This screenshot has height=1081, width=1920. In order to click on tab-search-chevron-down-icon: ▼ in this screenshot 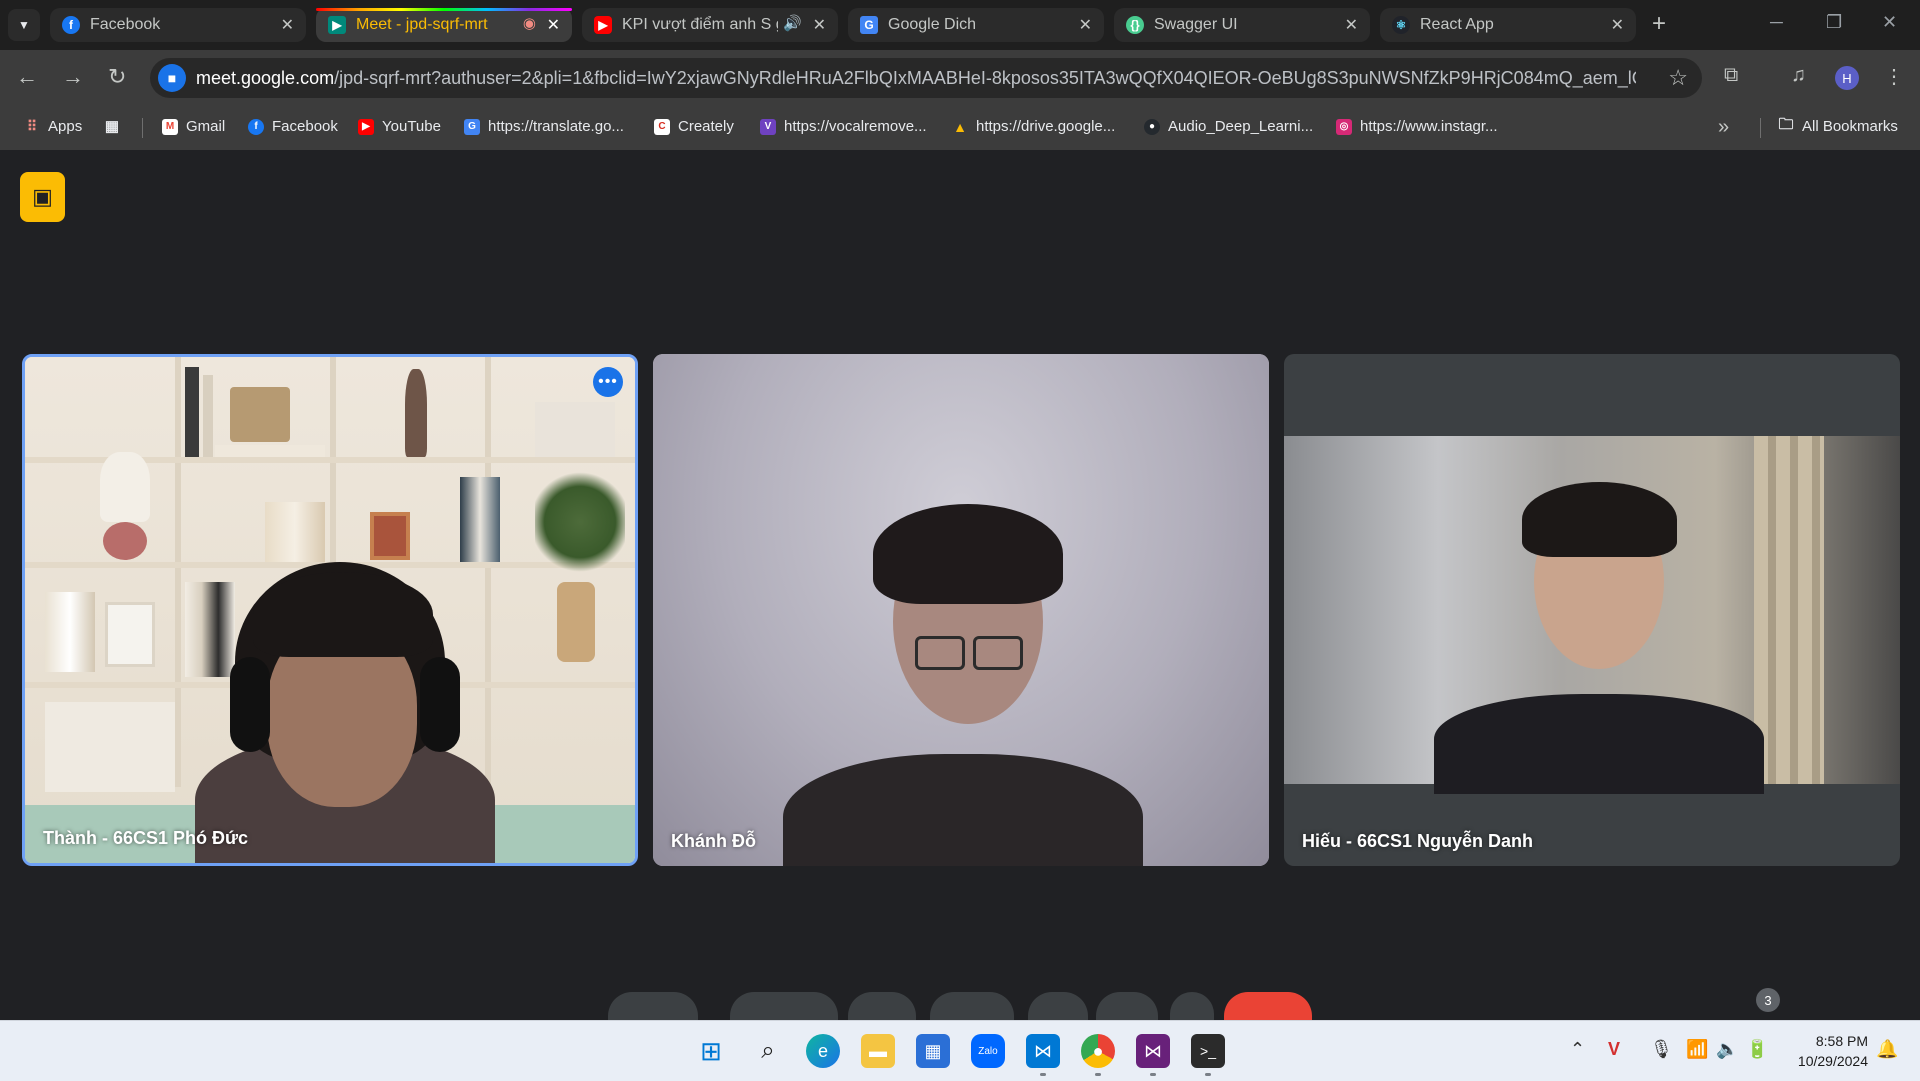, I will do `click(24, 25)`.